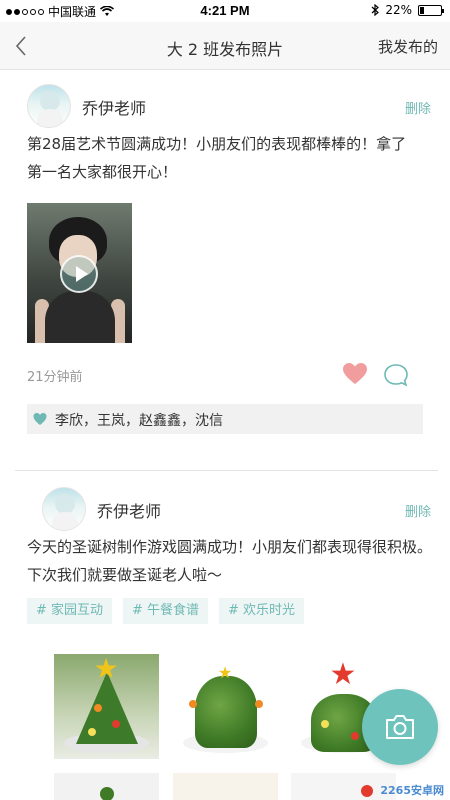 The height and width of the screenshot is (800, 450). I want to click on play-icon, so click(79, 274).